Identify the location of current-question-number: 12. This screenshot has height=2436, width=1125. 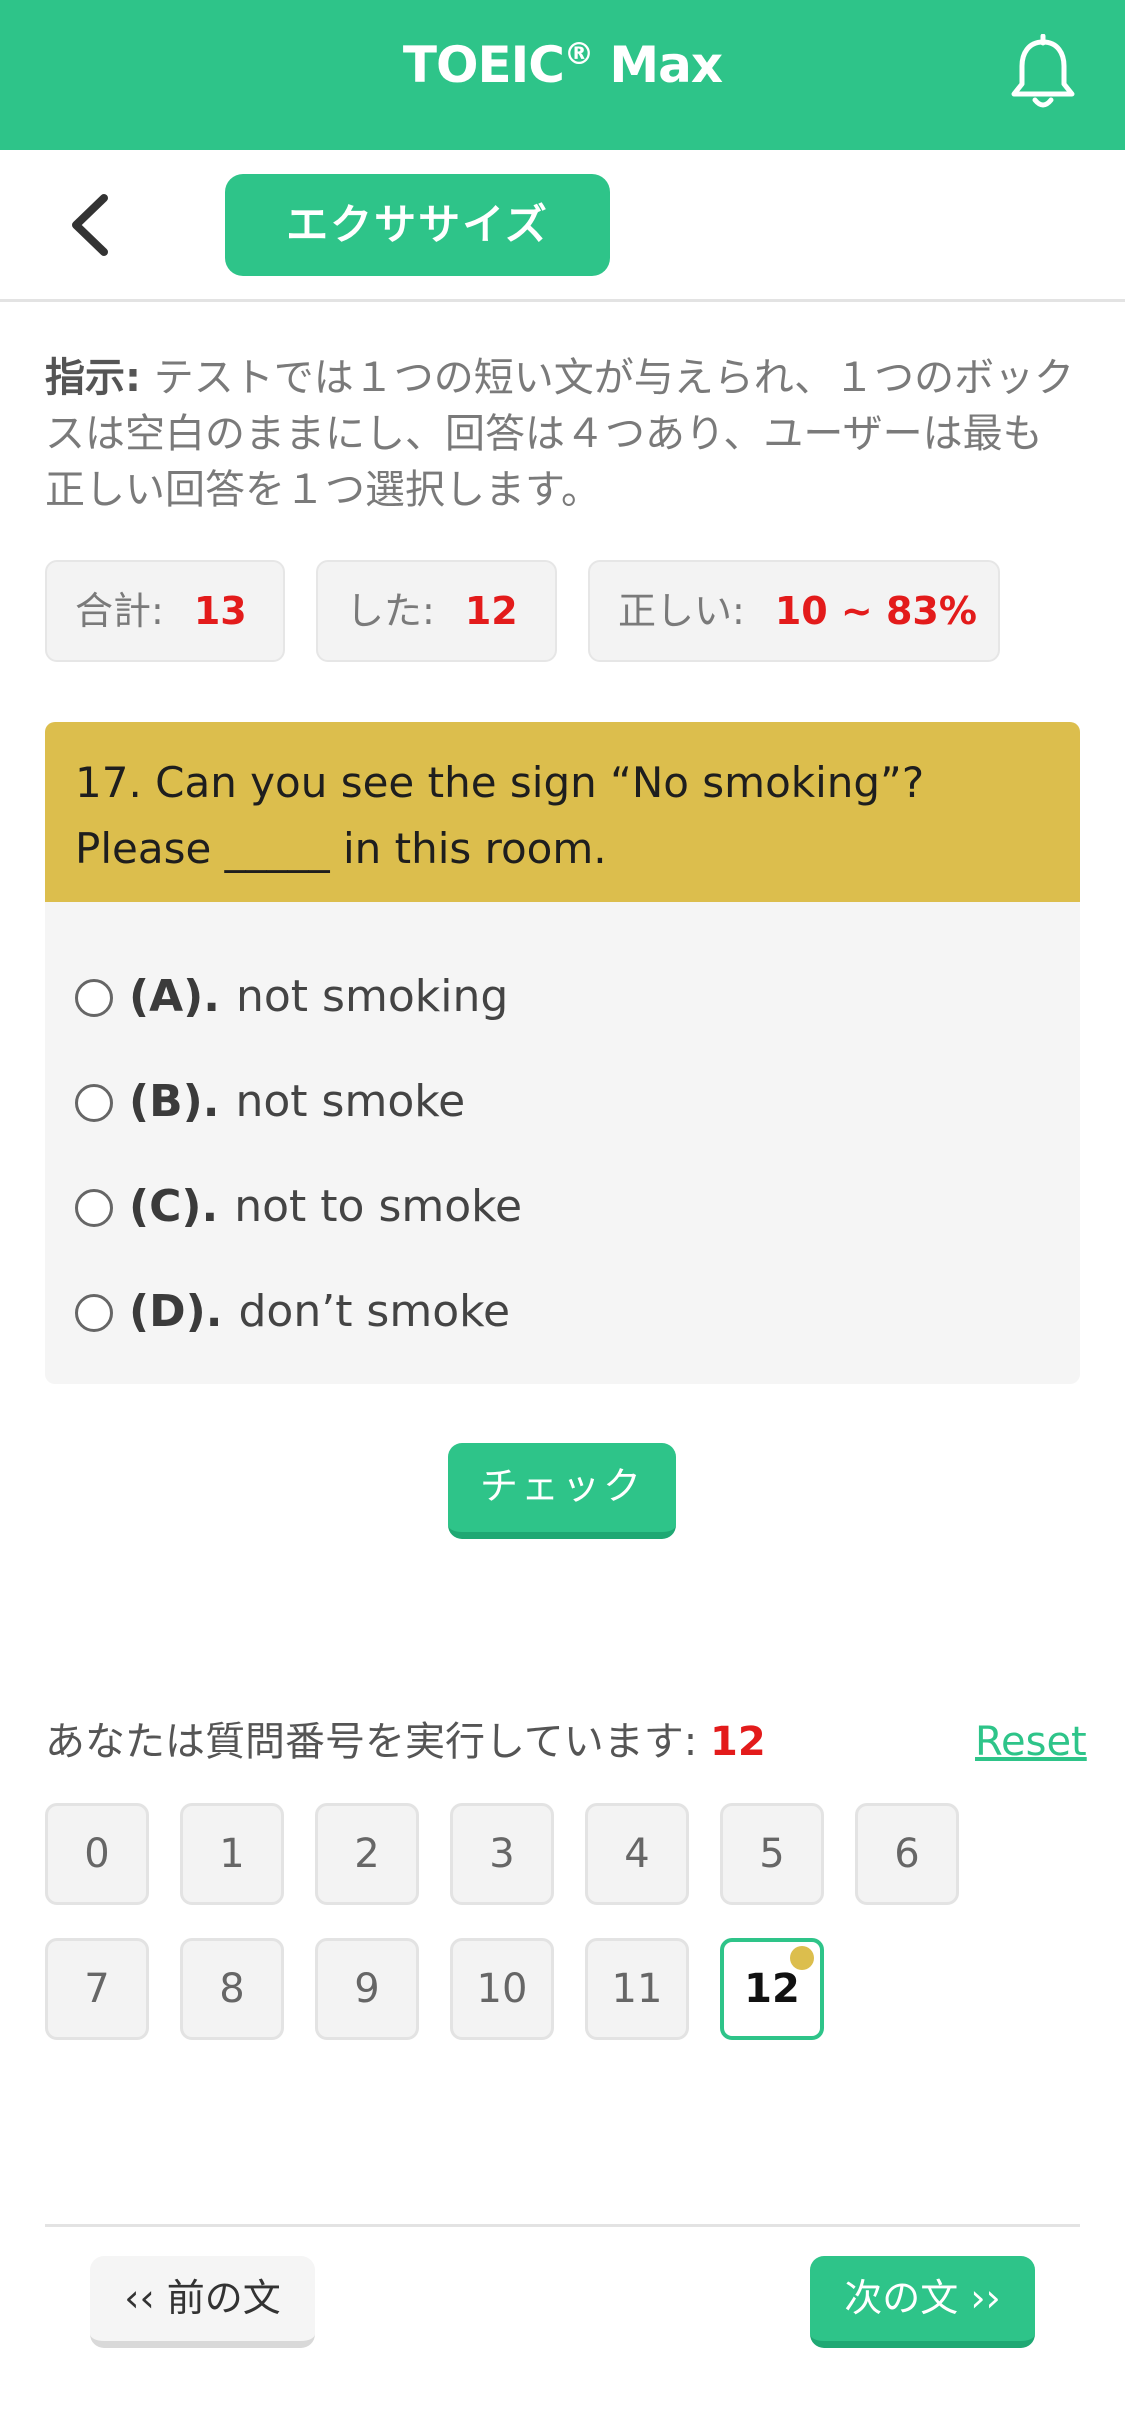
(738, 1742).